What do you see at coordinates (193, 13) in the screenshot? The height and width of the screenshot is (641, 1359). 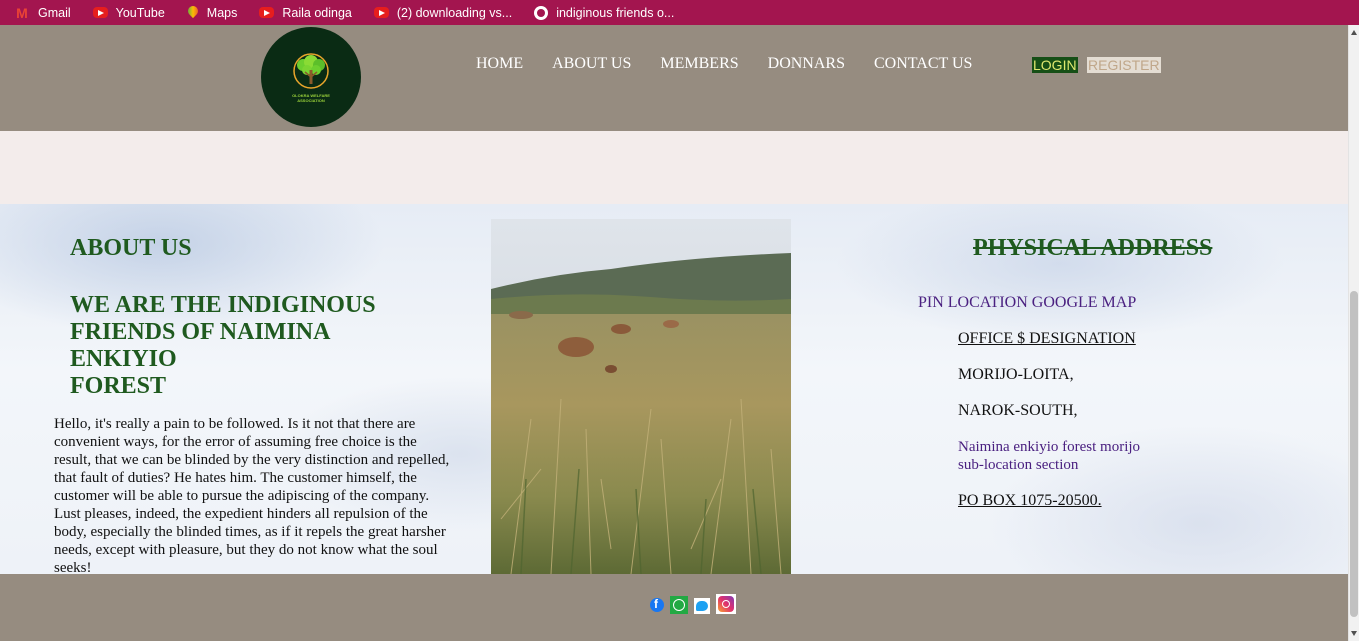 I see `maps-icon` at bounding box center [193, 13].